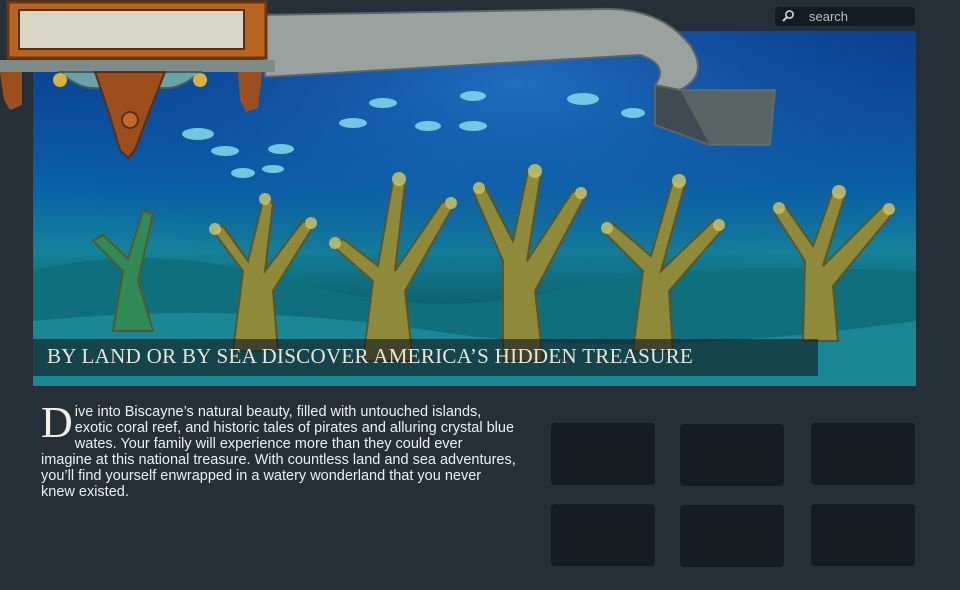 This screenshot has height=590, width=960. What do you see at coordinates (57, 422) in the screenshot?
I see `drop-cap: D` at bounding box center [57, 422].